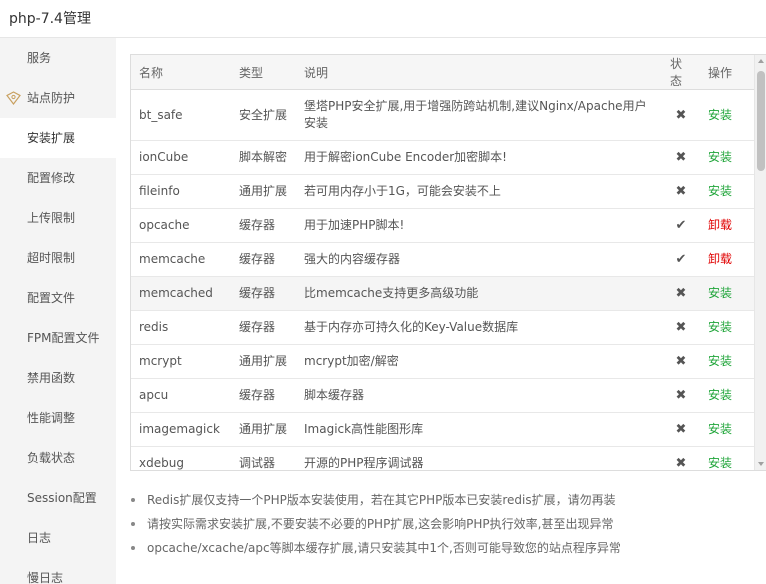 This screenshot has width=766, height=584. Describe the element at coordinates (58, 138) in the screenshot. I see `sidebar-item-install-extensions: 安装扩展` at that location.